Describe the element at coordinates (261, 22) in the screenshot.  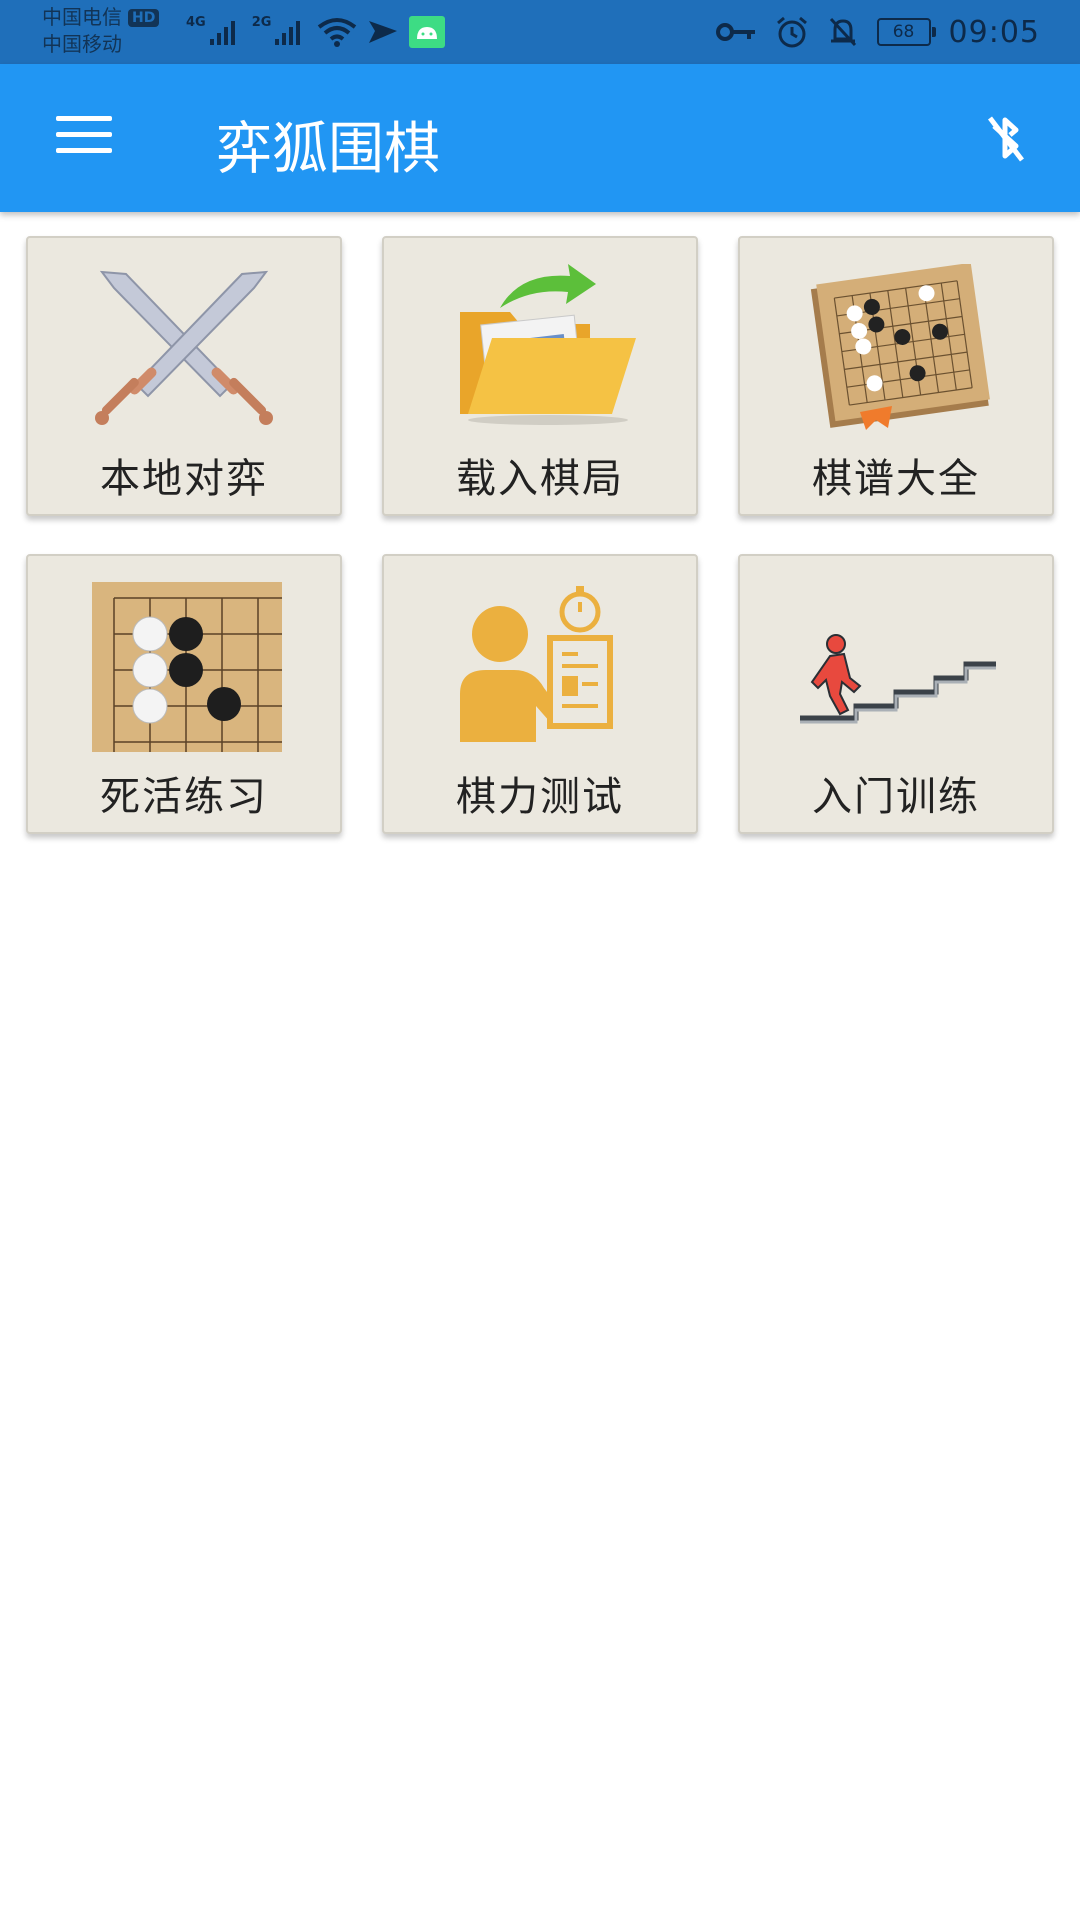
I see `network-type-2: 2G` at that location.